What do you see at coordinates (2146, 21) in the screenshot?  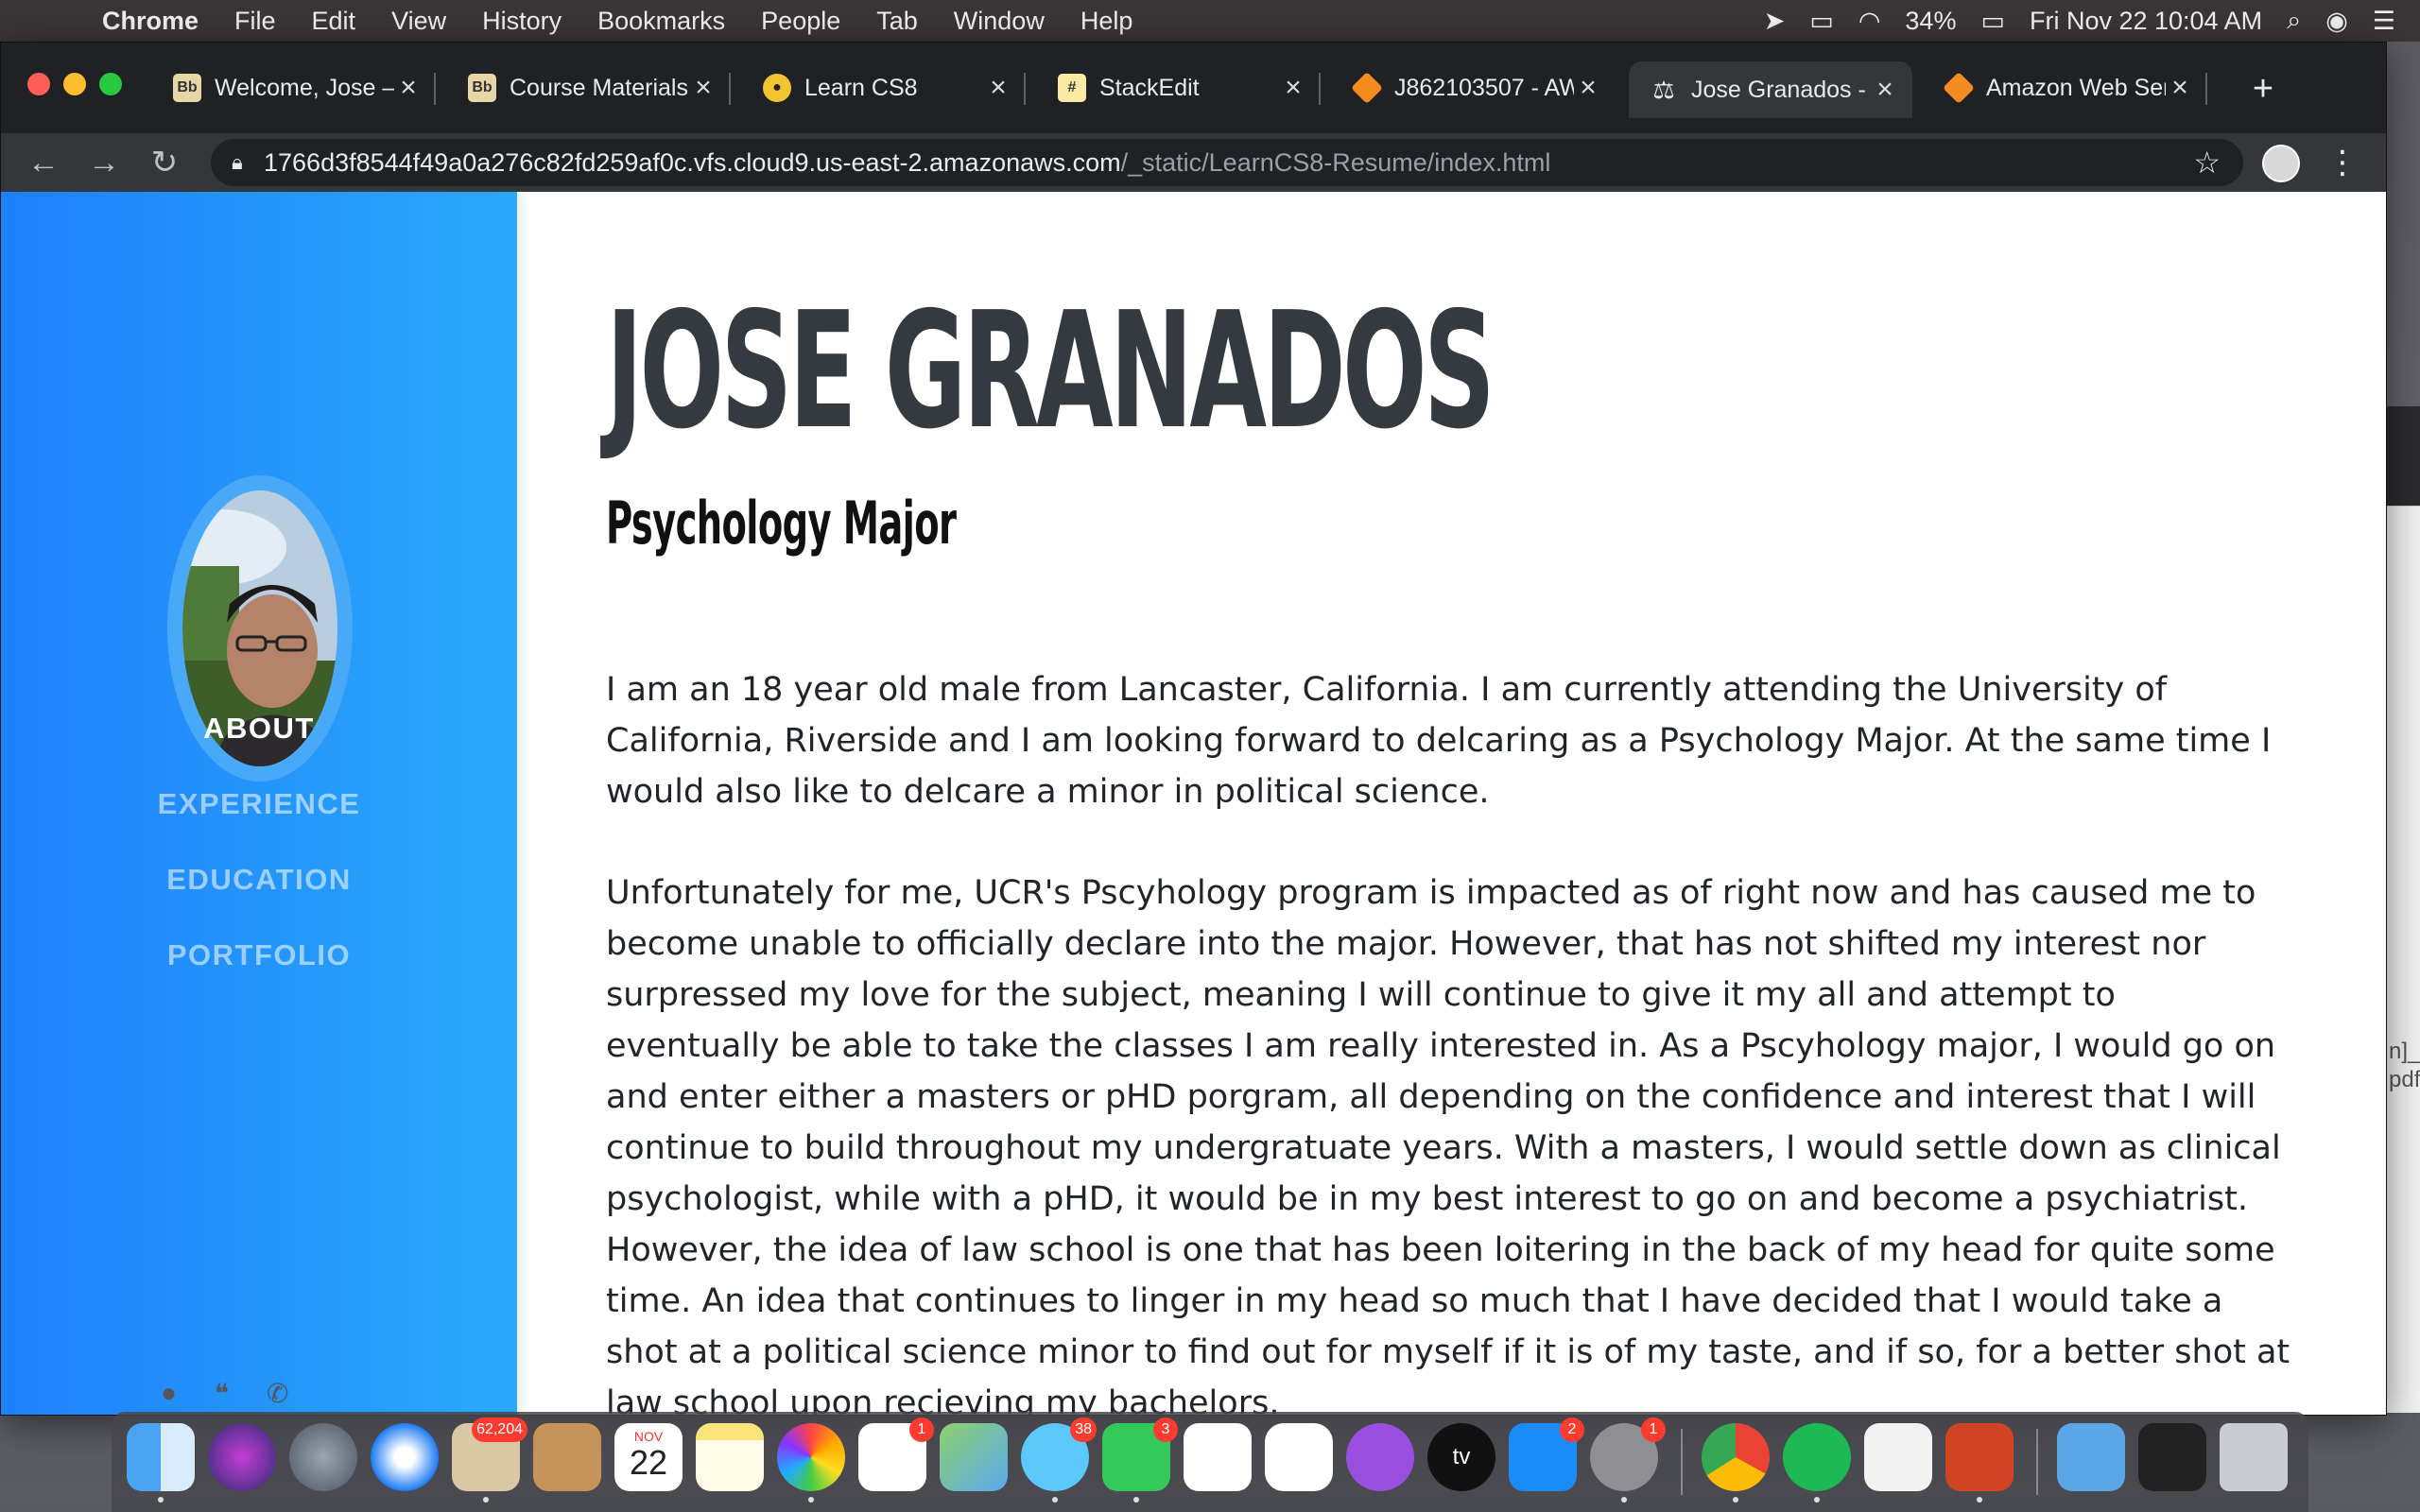 I see `clock: Fri Nov 22 10:04 AM` at bounding box center [2146, 21].